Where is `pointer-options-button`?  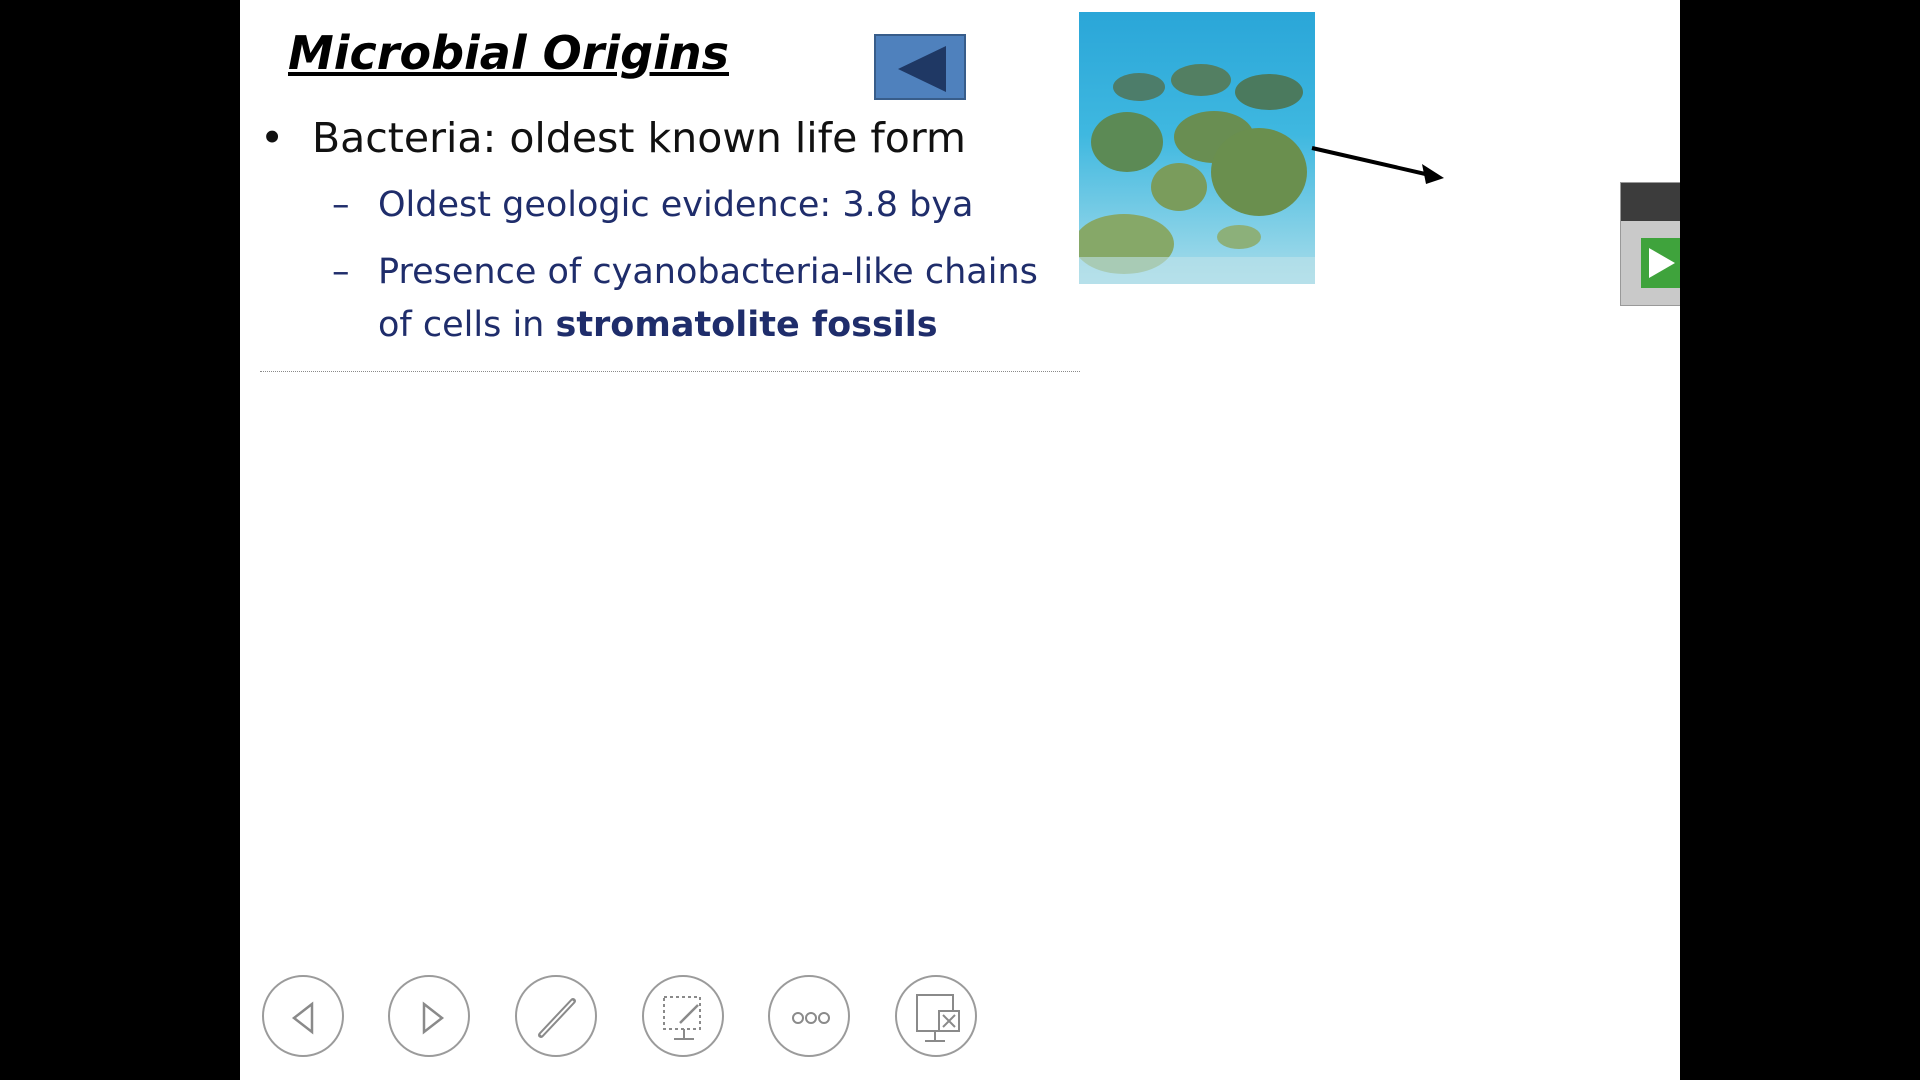 pointer-options-button is located at coordinates (683, 1016).